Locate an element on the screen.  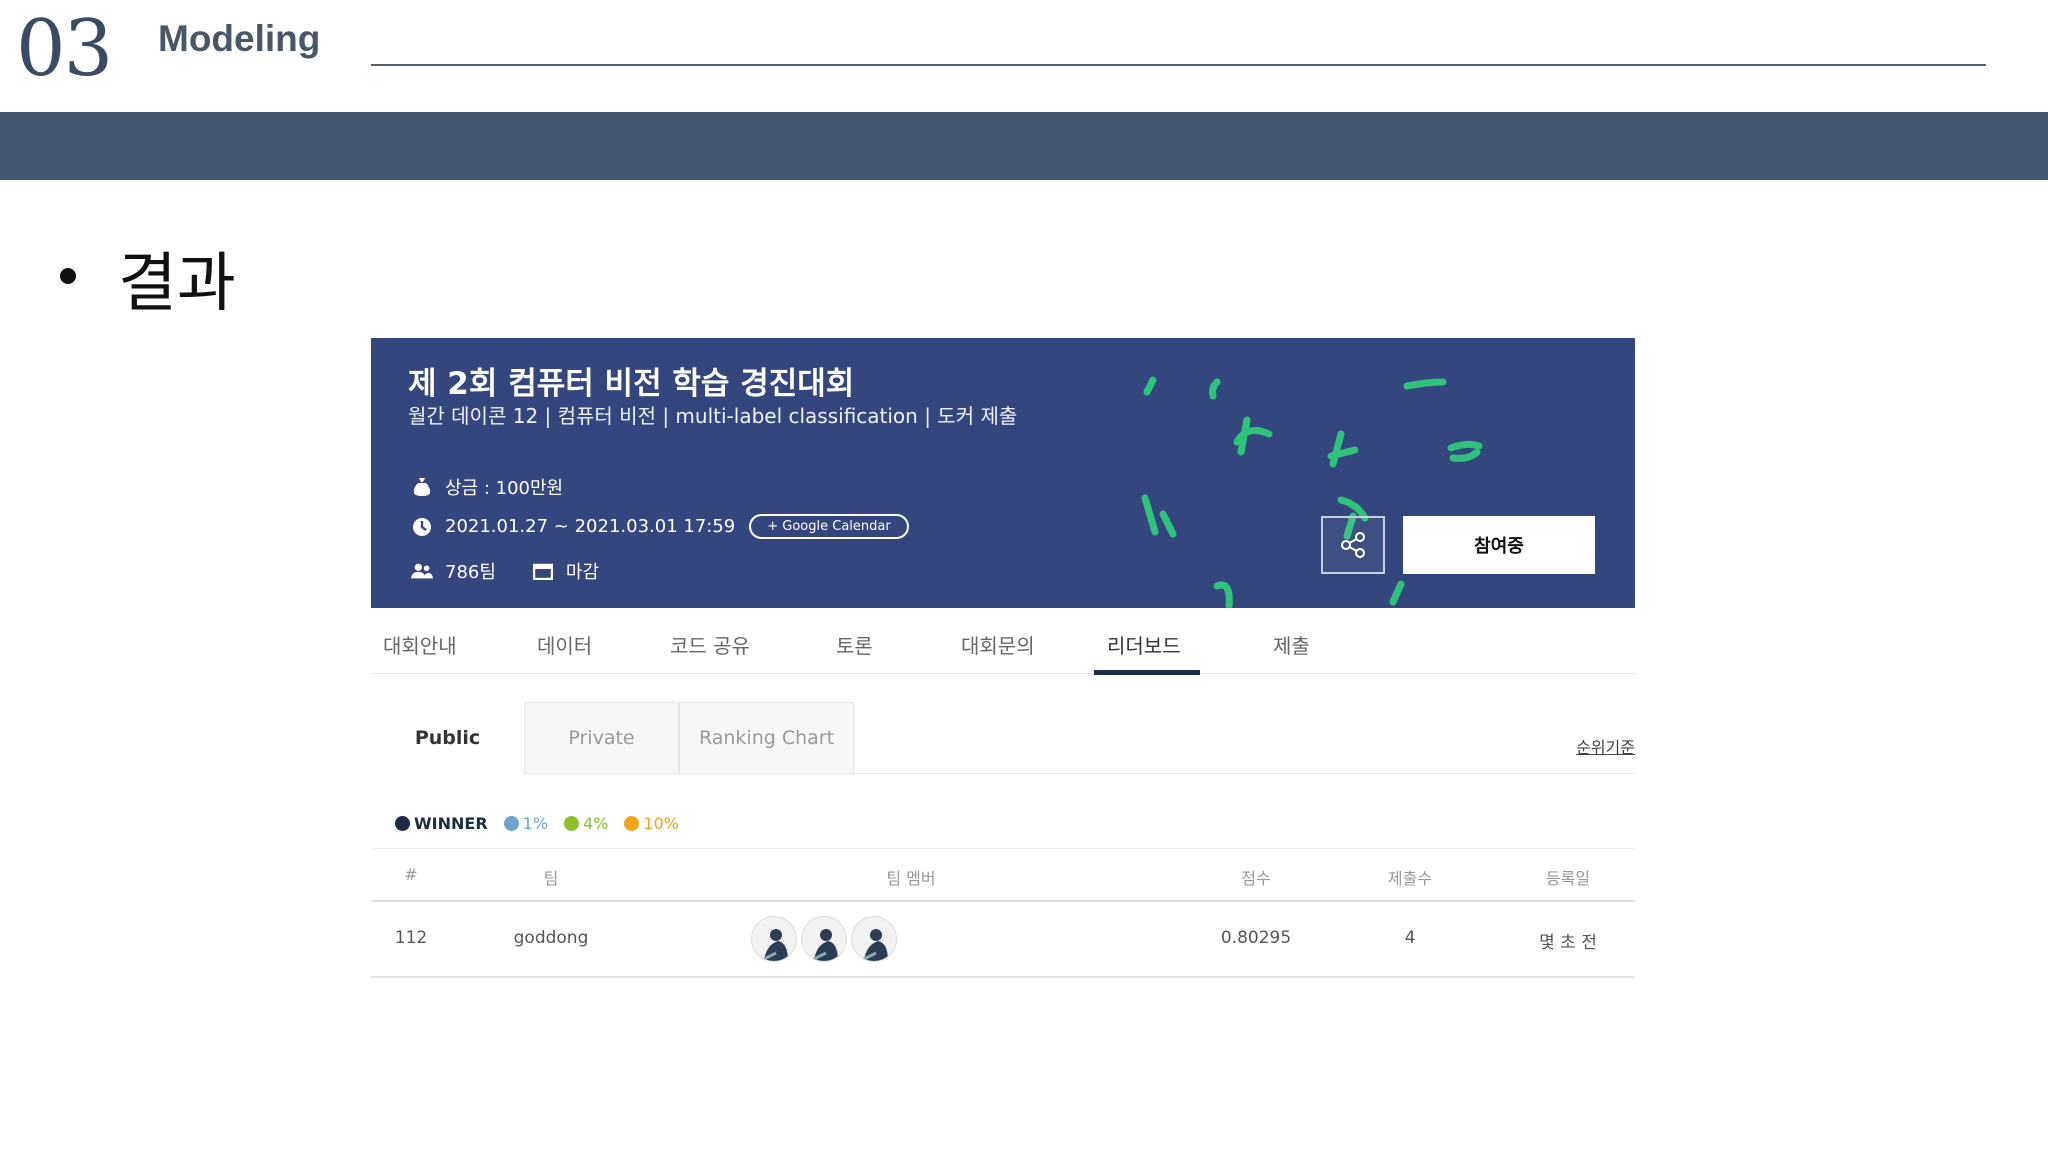
4pct-dot-icon is located at coordinates (572, 823).